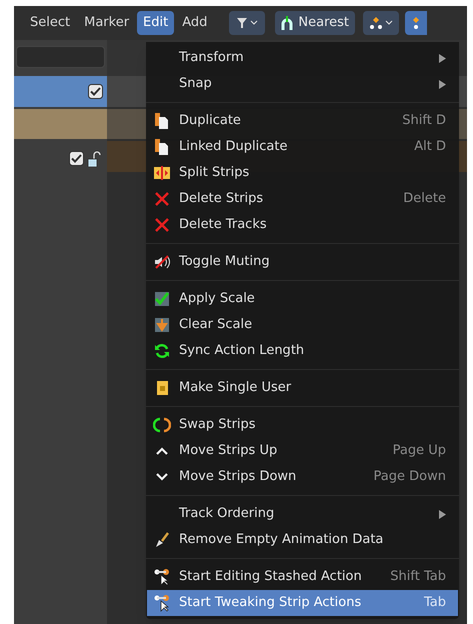 This screenshot has width=473, height=624. What do you see at coordinates (271, 577) in the screenshot?
I see `menu-entry-label: Start Editing Stashed Action` at bounding box center [271, 577].